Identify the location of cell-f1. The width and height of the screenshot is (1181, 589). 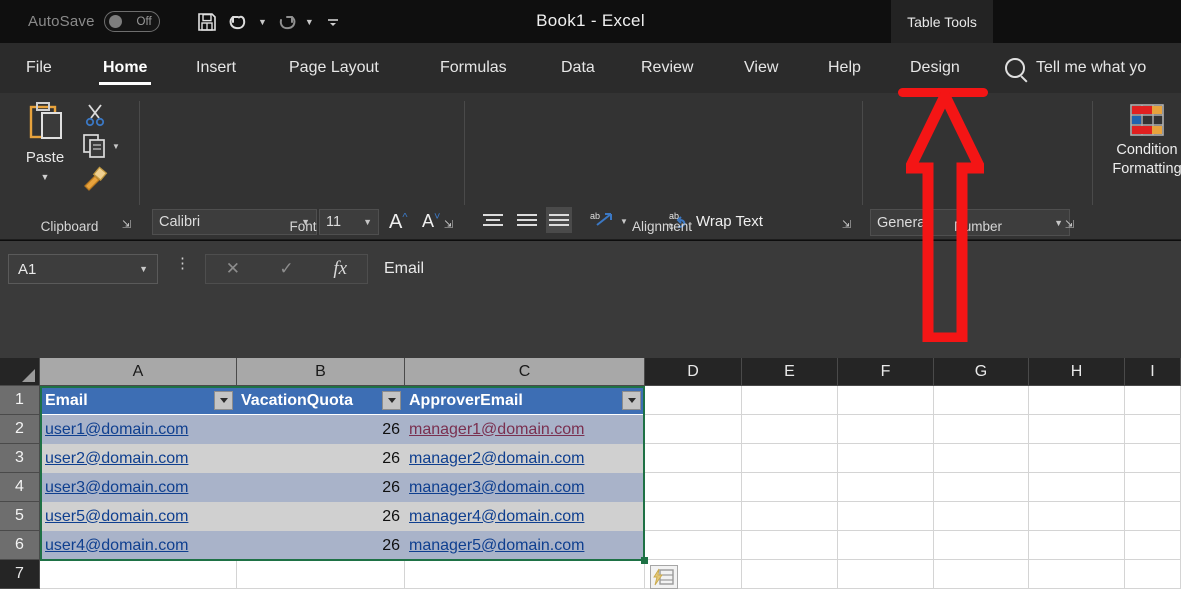
(886, 400).